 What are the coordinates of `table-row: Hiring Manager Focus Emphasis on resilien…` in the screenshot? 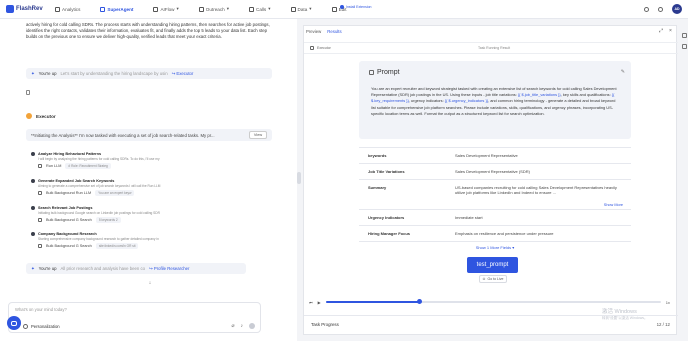 It's located at (495, 233).